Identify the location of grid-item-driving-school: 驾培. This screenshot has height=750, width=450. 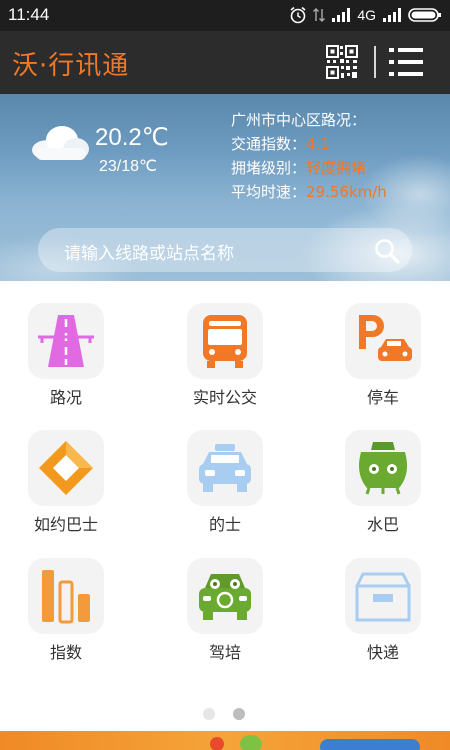
(225, 599).